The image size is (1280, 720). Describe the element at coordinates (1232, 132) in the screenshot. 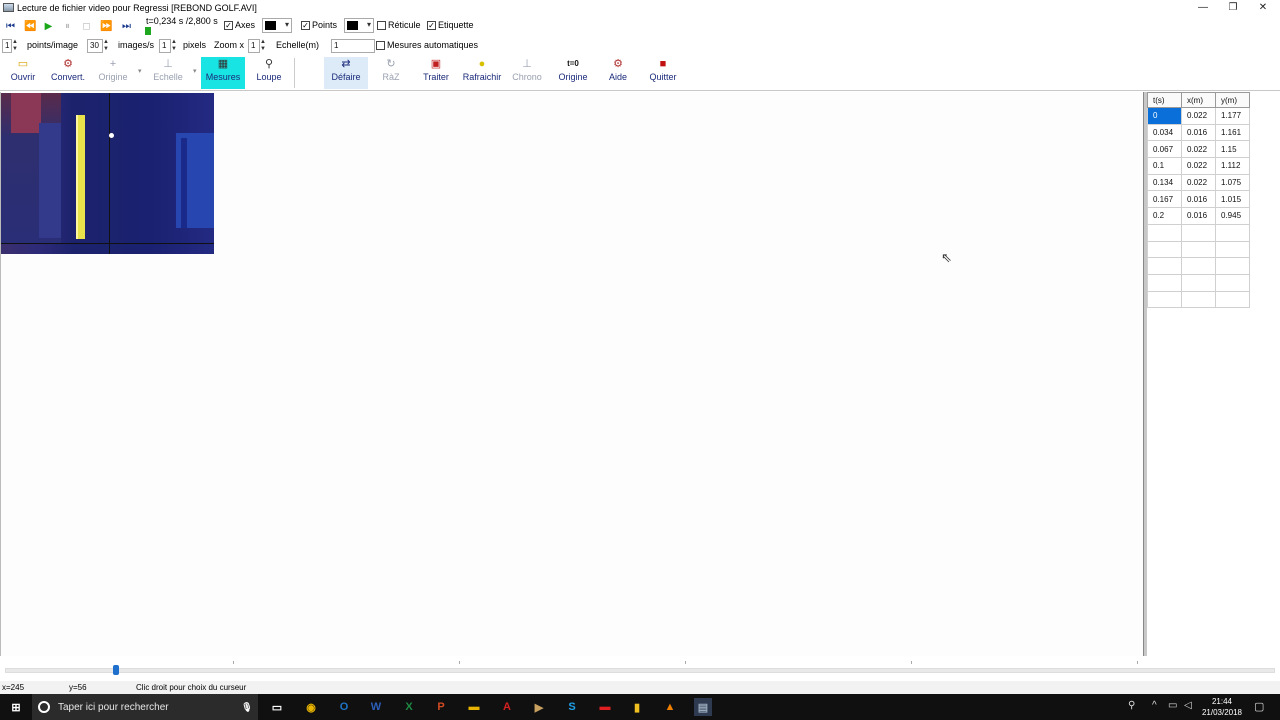

I see `table-cell: 1.161` at that location.